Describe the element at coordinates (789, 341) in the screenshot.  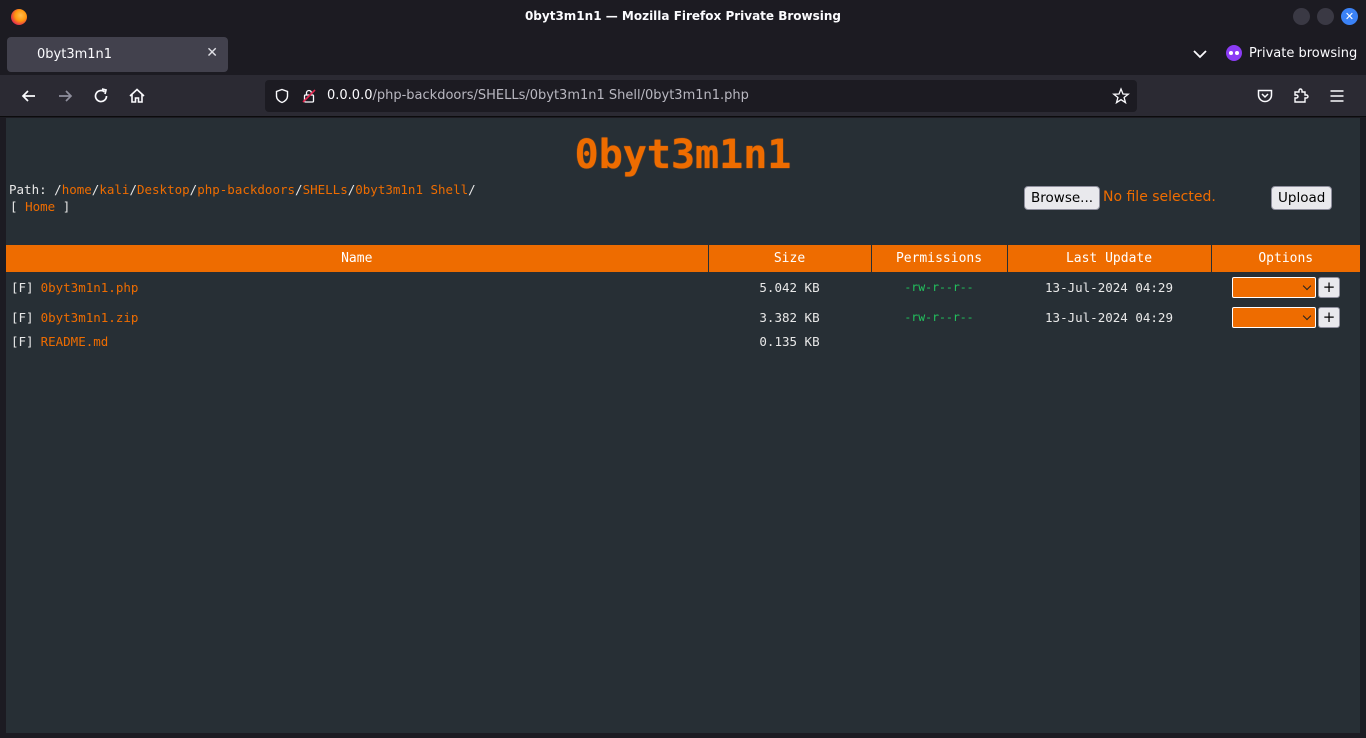
I see `file-size: 0.135 KB` at that location.